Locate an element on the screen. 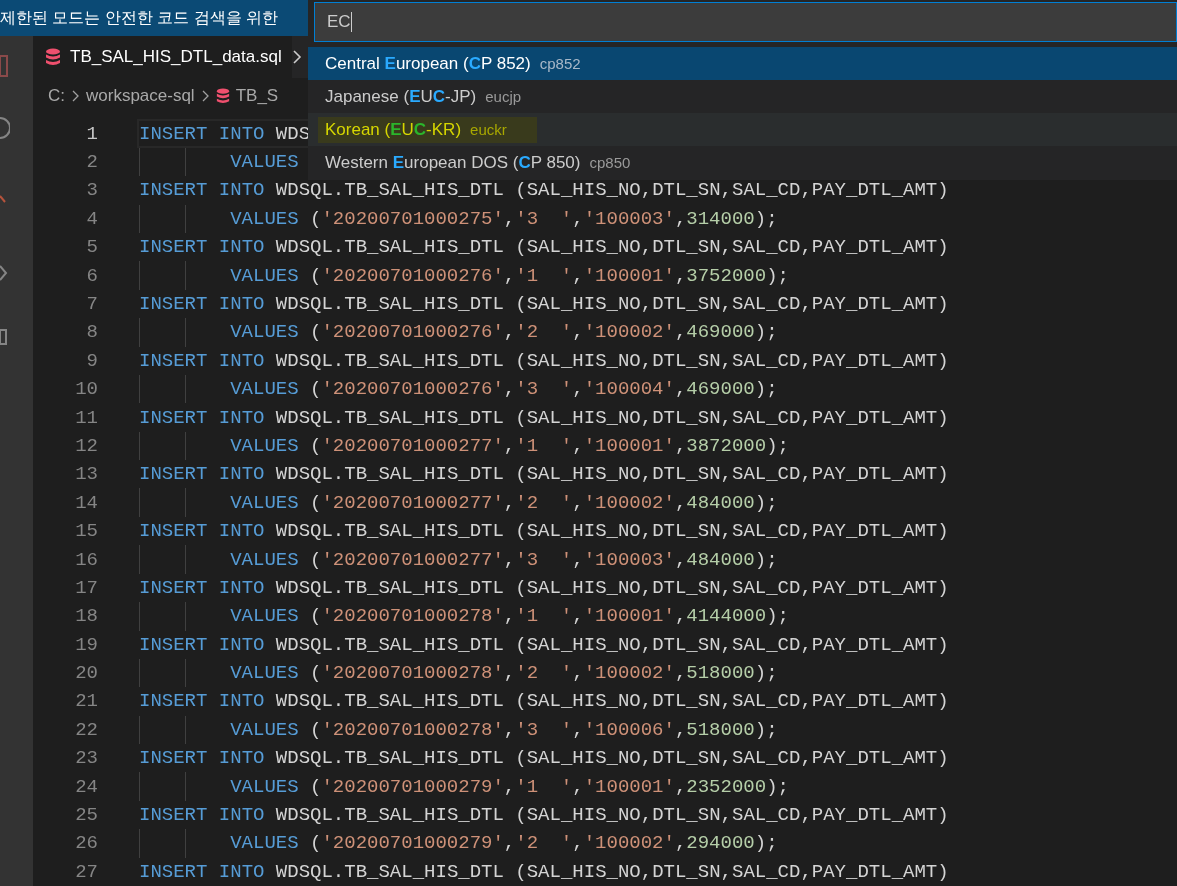 Image resolution: width=1177 pixels, height=886 pixels. line-number: 10 is located at coordinates (86, 389).